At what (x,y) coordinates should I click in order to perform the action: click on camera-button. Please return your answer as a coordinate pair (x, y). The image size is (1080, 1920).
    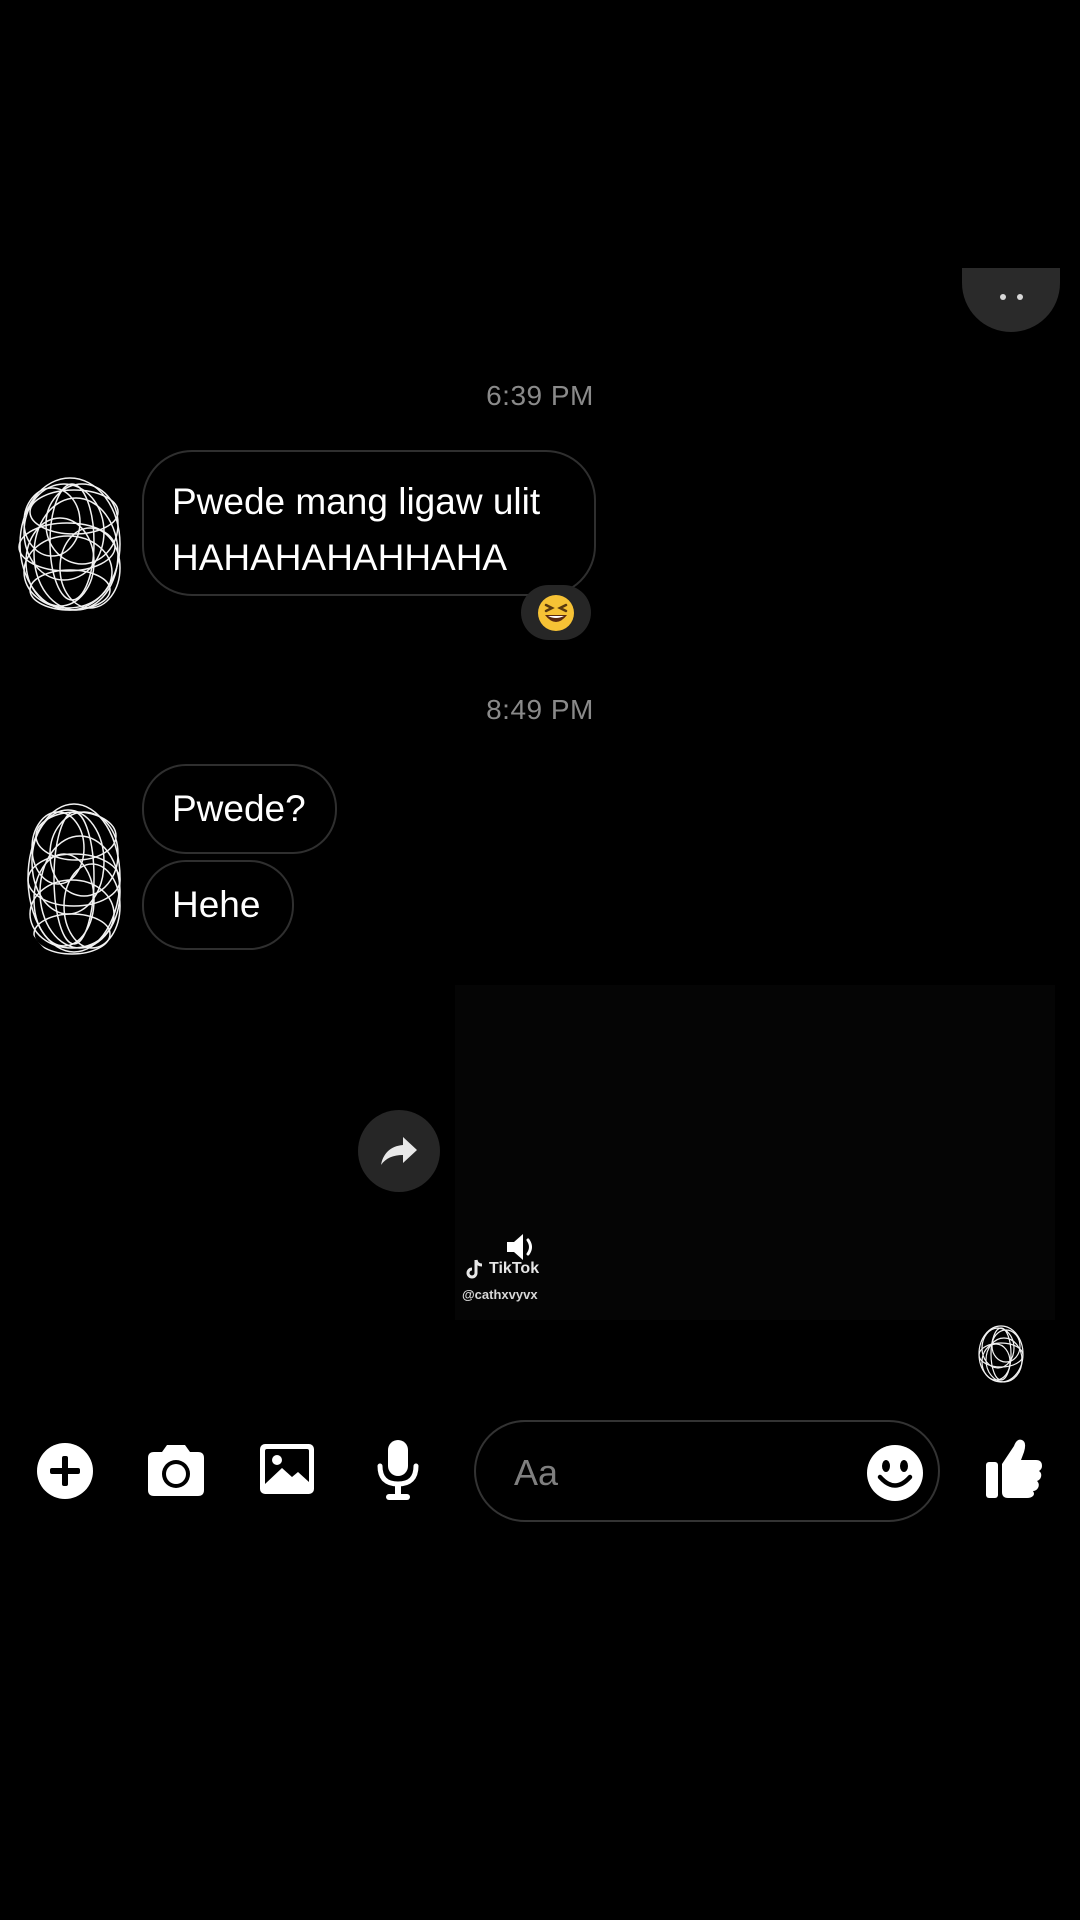
    Looking at the image, I should click on (176, 1470).